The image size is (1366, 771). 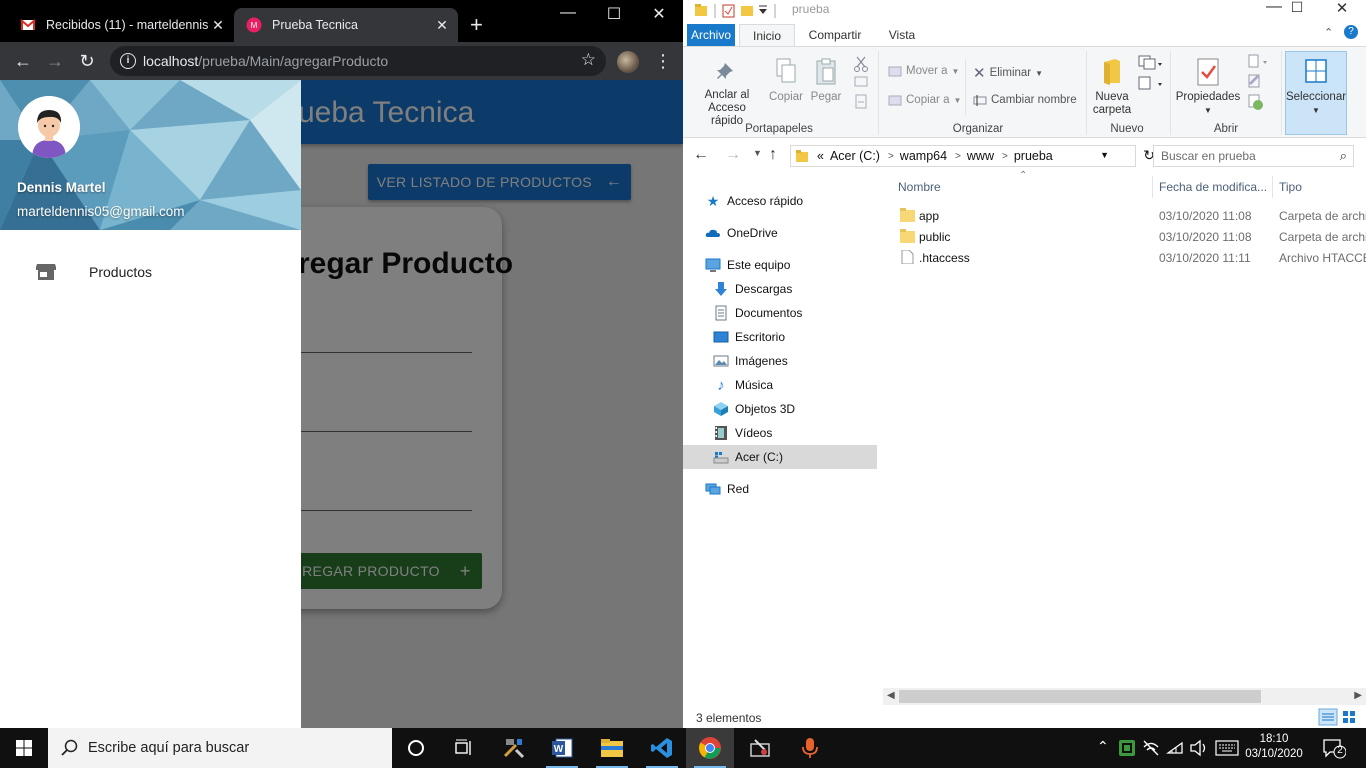 I want to click on nav-item-documentos: Documentos, so click(x=798, y=313).